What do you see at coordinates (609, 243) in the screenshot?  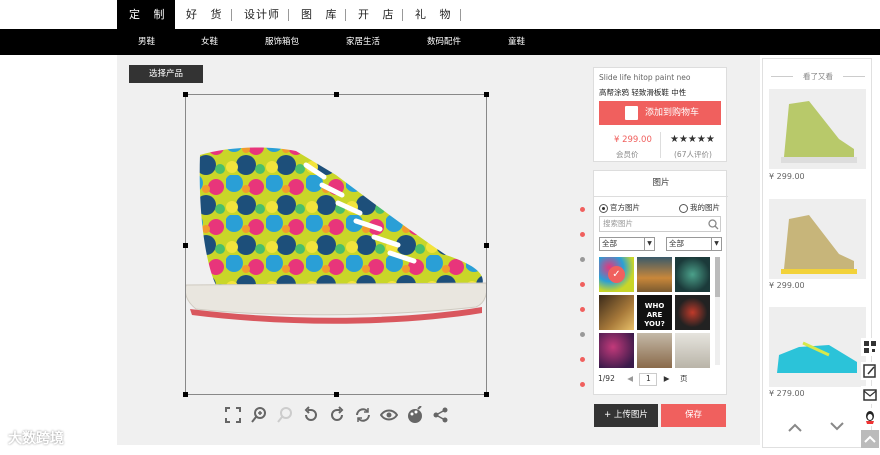 I see `filter-select-1-value: 全部` at bounding box center [609, 243].